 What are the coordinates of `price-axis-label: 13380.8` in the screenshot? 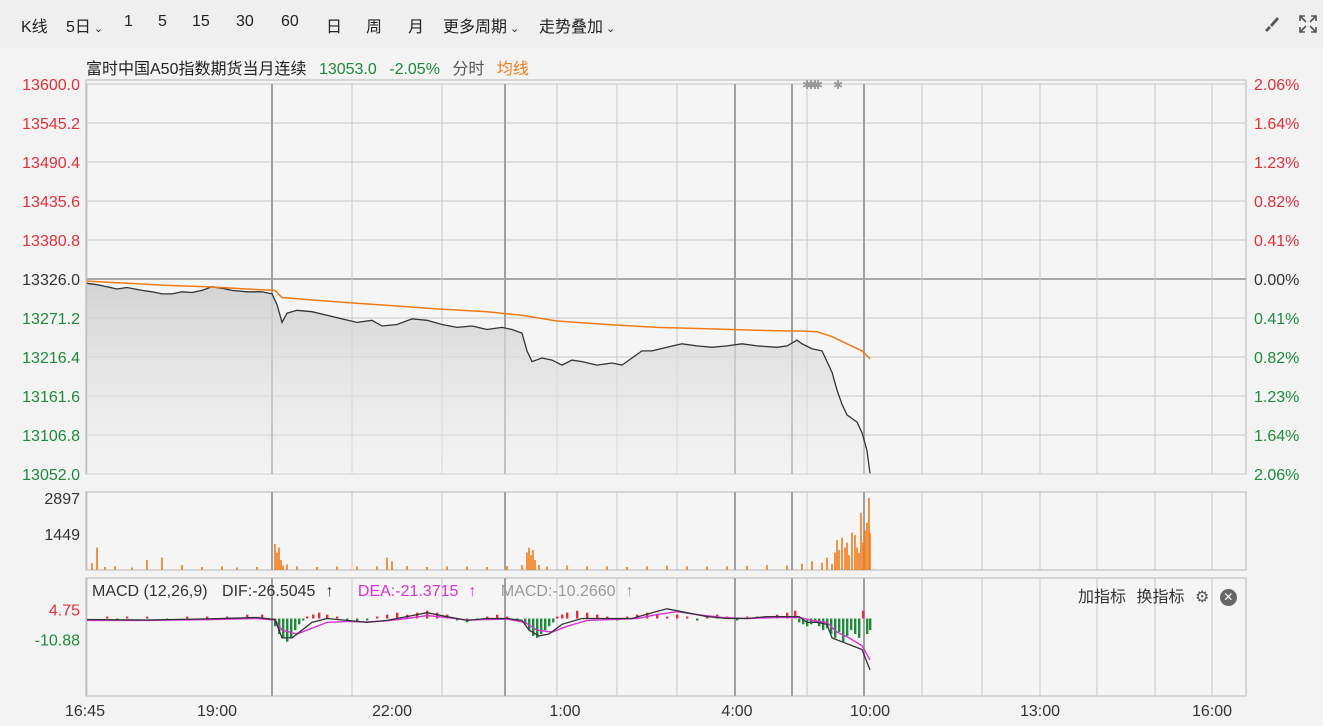 It's located at (51, 241).